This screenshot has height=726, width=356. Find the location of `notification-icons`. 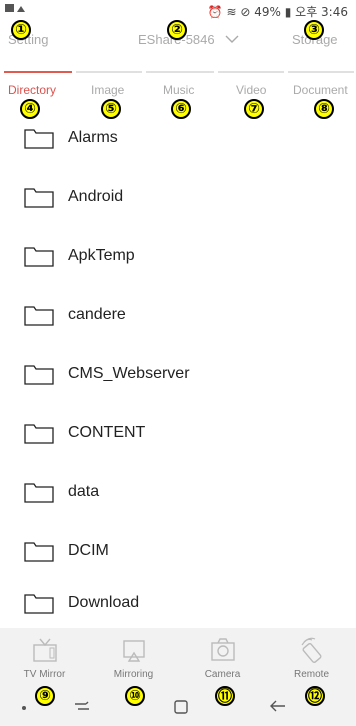

notification-icons is located at coordinates (16, 9).